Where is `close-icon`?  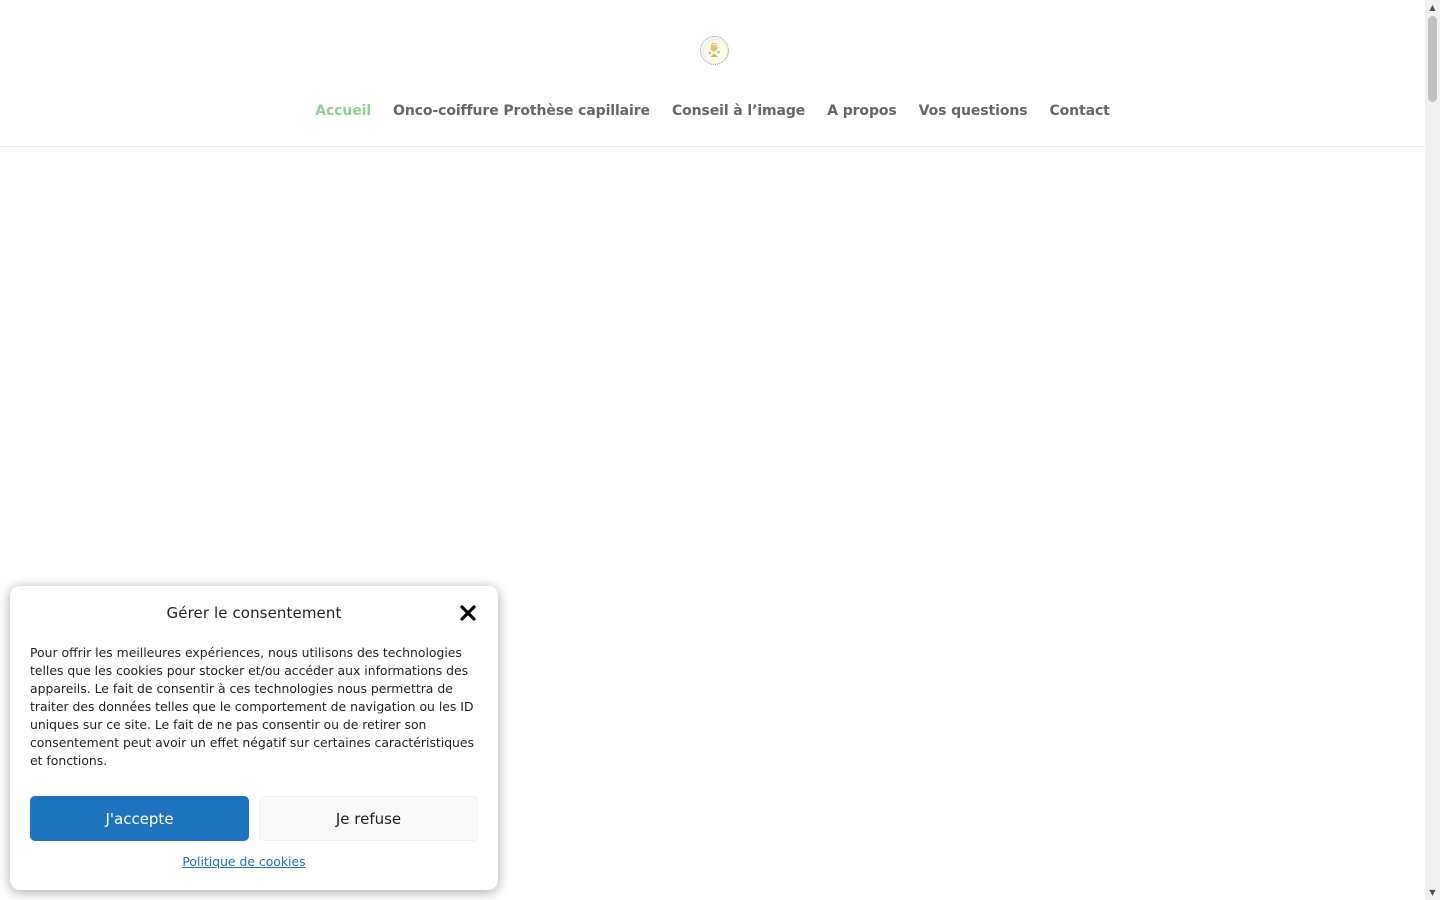
close-icon is located at coordinates (468, 613).